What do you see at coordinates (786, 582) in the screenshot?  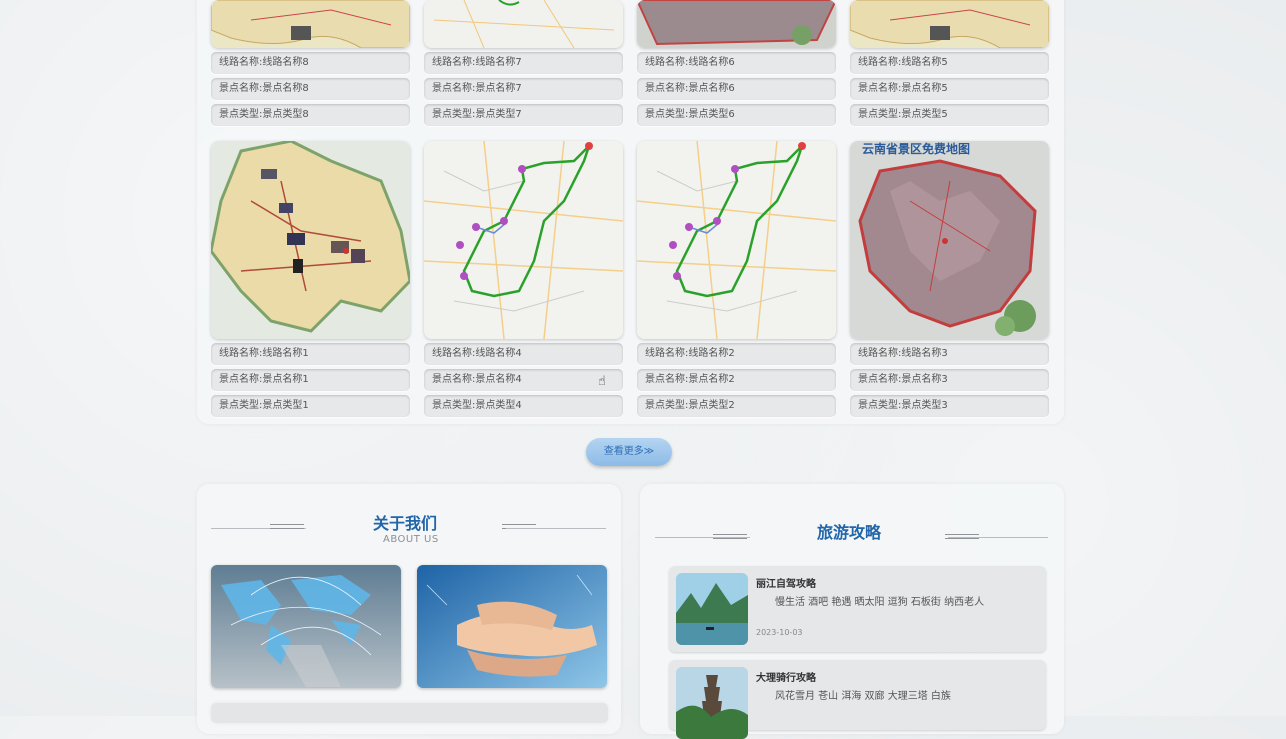 I see `guide-title: 丽江自驾攻略` at bounding box center [786, 582].